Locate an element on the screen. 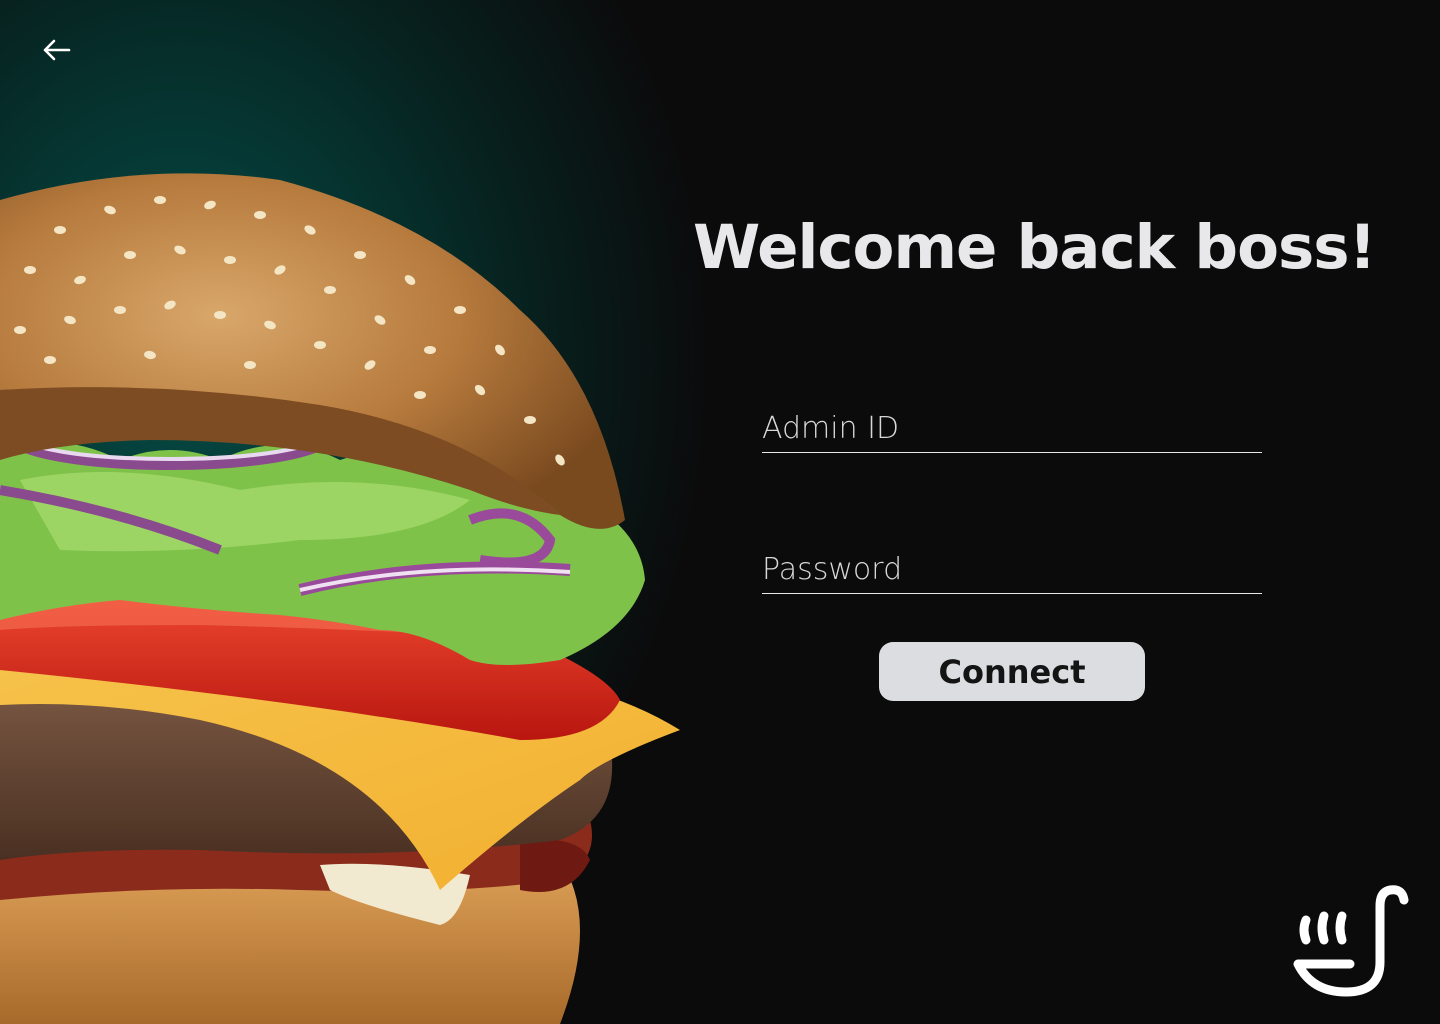  connect-button: Connect is located at coordinates (1012, 671).